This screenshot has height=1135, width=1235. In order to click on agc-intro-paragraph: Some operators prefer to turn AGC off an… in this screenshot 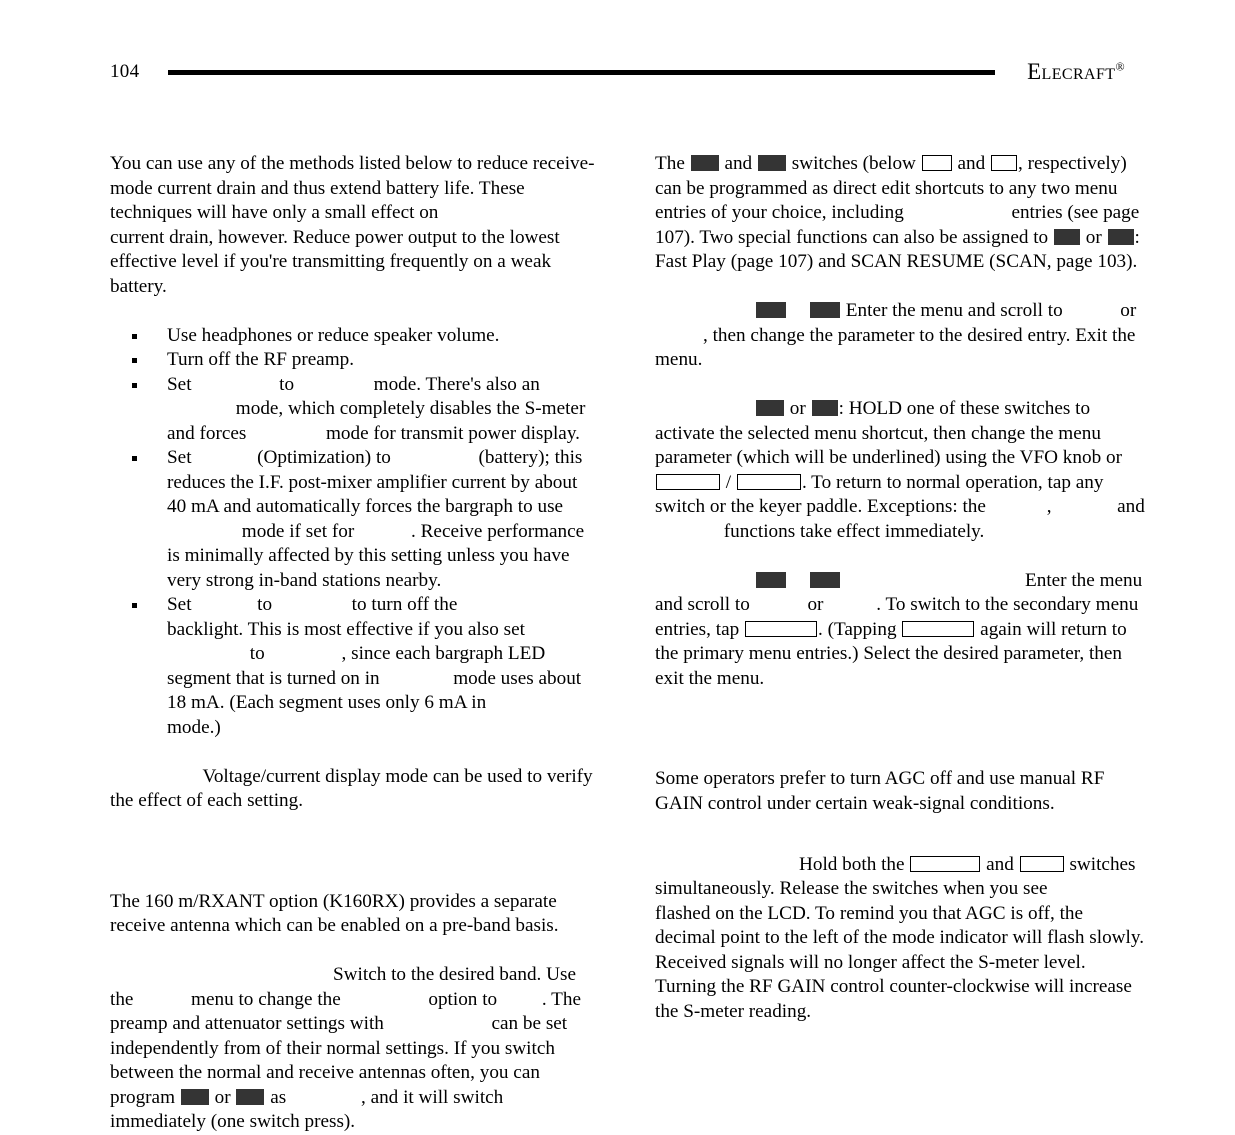, I will do `click(900, 791)`.